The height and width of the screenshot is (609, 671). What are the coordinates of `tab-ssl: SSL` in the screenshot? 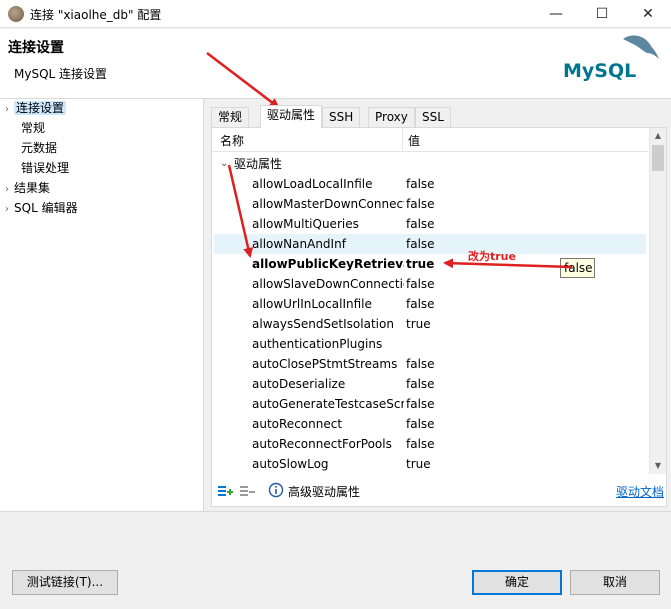 It's located at (433, 117).